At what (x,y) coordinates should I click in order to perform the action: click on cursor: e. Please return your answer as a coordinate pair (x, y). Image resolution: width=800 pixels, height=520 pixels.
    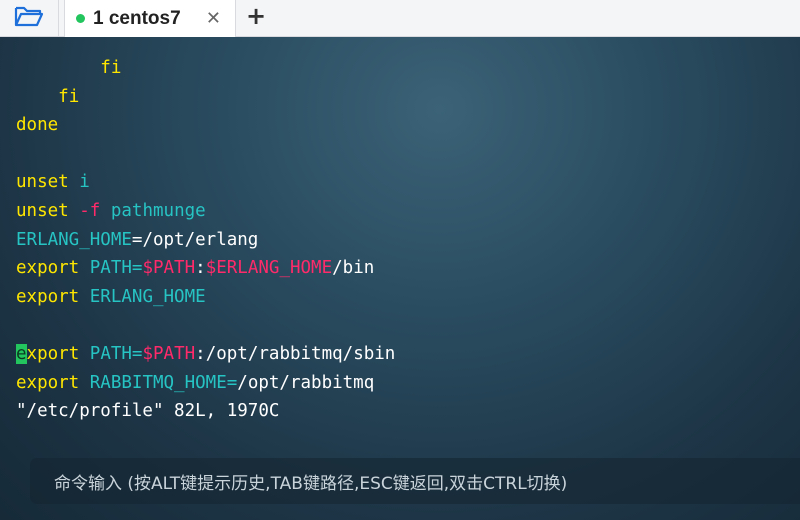
    Looking at the image, I should click on (21, 353).